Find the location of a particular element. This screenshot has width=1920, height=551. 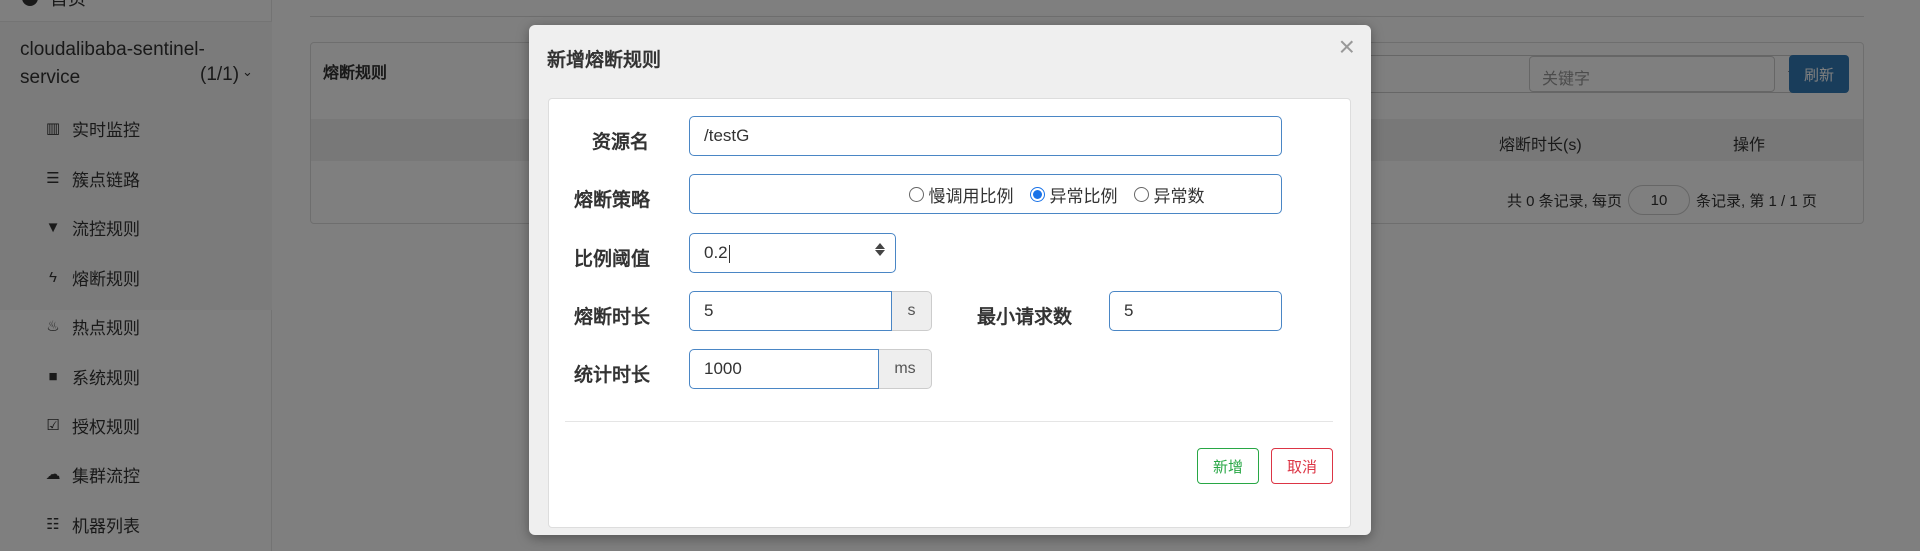

resource-label: 资源名 is located at coordinates (621, 142).